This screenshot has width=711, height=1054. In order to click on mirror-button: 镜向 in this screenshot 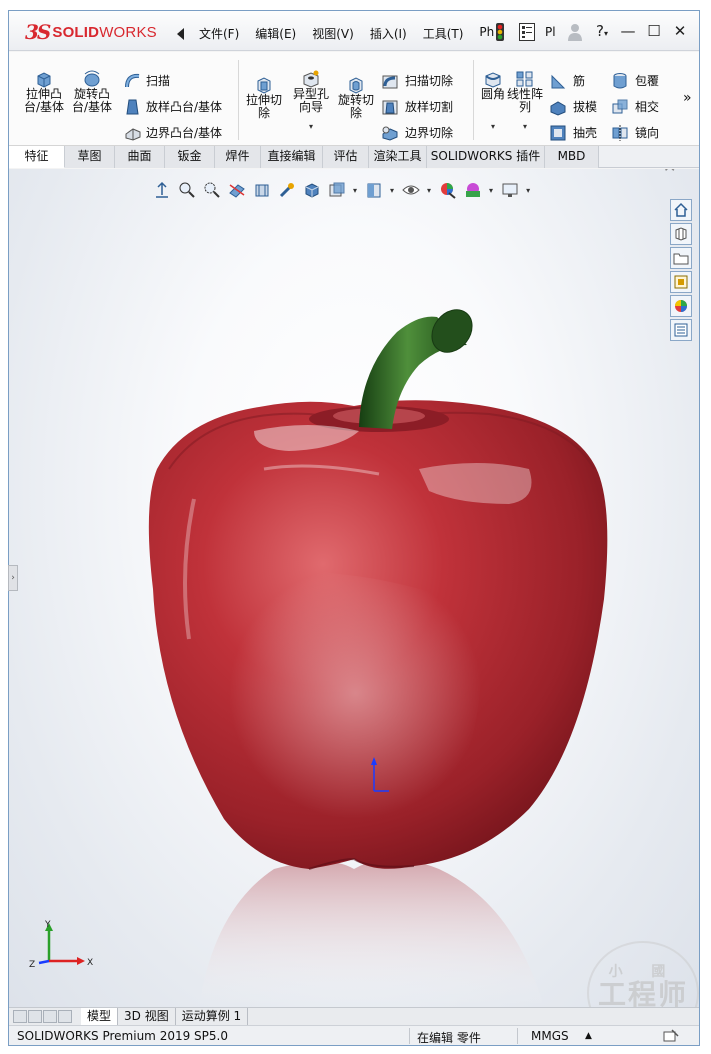, I will do `click(635, 133)`.